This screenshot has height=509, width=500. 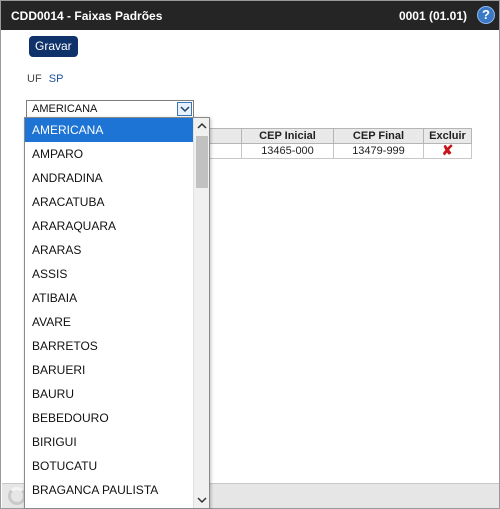 I want to click on column-header-cep-inicial: CEP Inicial, so click(x=287, y=136).